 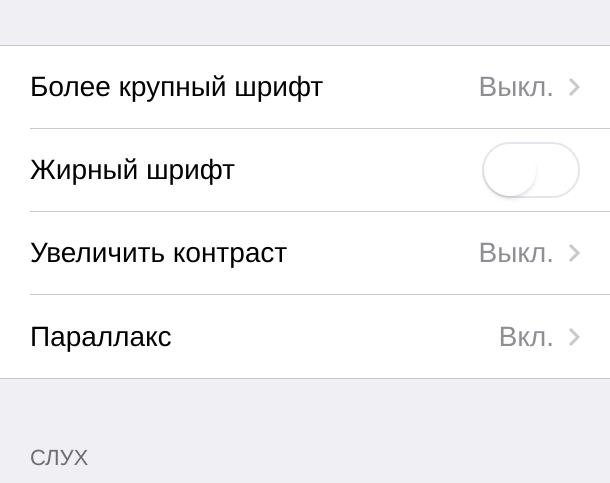 I want to click on row-label: Более крупный шрифт, so click(x=177, y=87).